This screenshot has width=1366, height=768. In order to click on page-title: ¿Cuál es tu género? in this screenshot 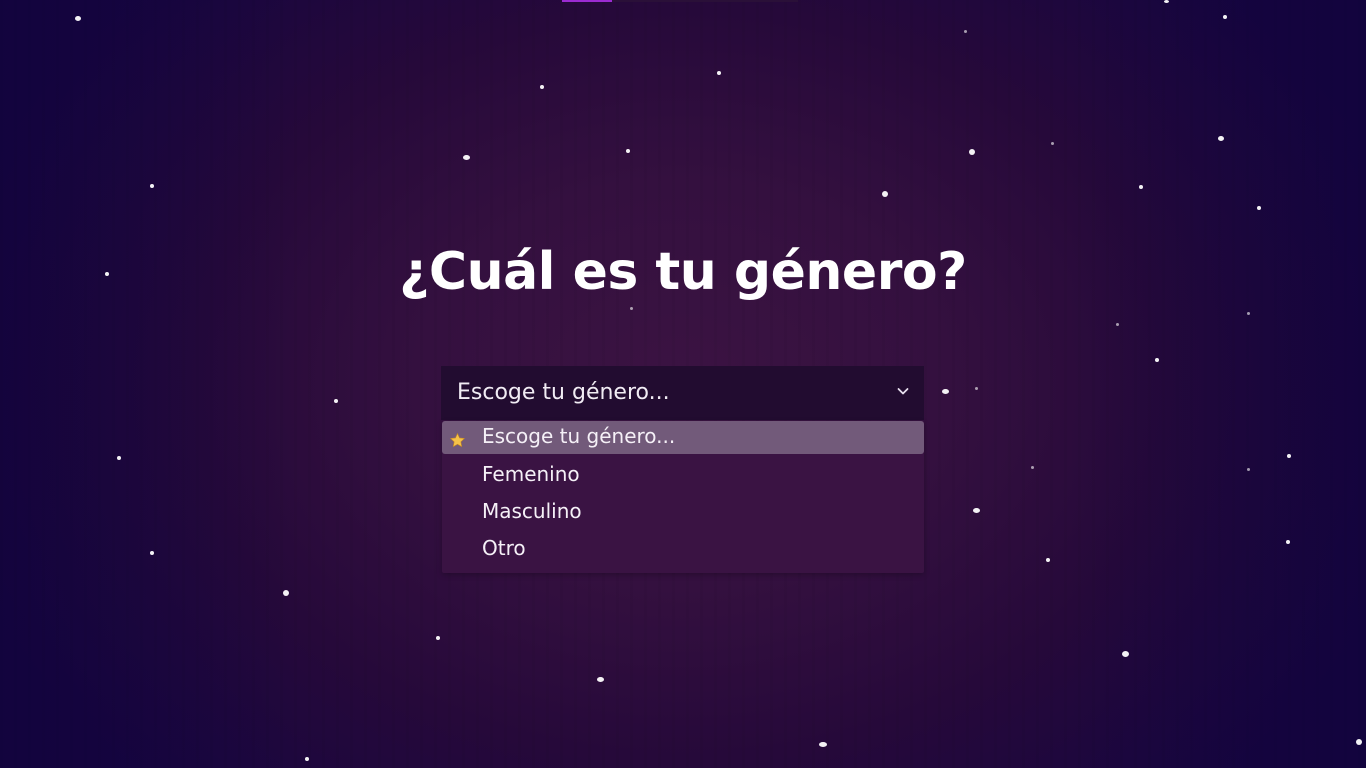, I will do `click(683, 272)`.